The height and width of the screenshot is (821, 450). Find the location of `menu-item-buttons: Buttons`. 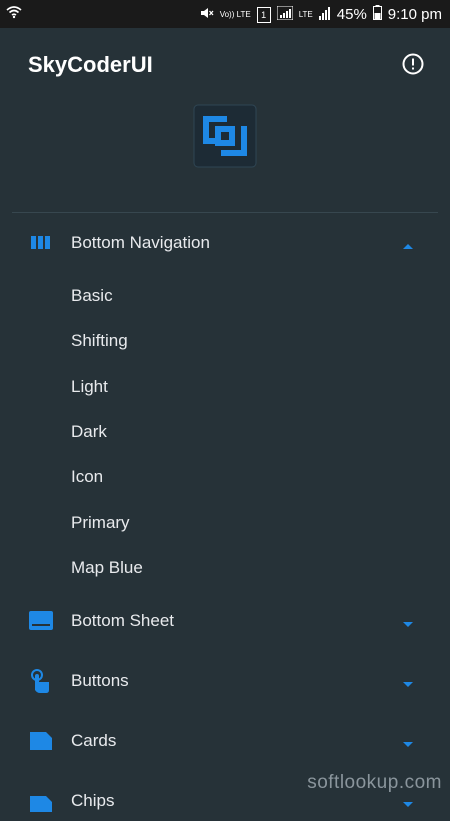

menu-item-buttons: Buttons is located at coordinates (225, 681).